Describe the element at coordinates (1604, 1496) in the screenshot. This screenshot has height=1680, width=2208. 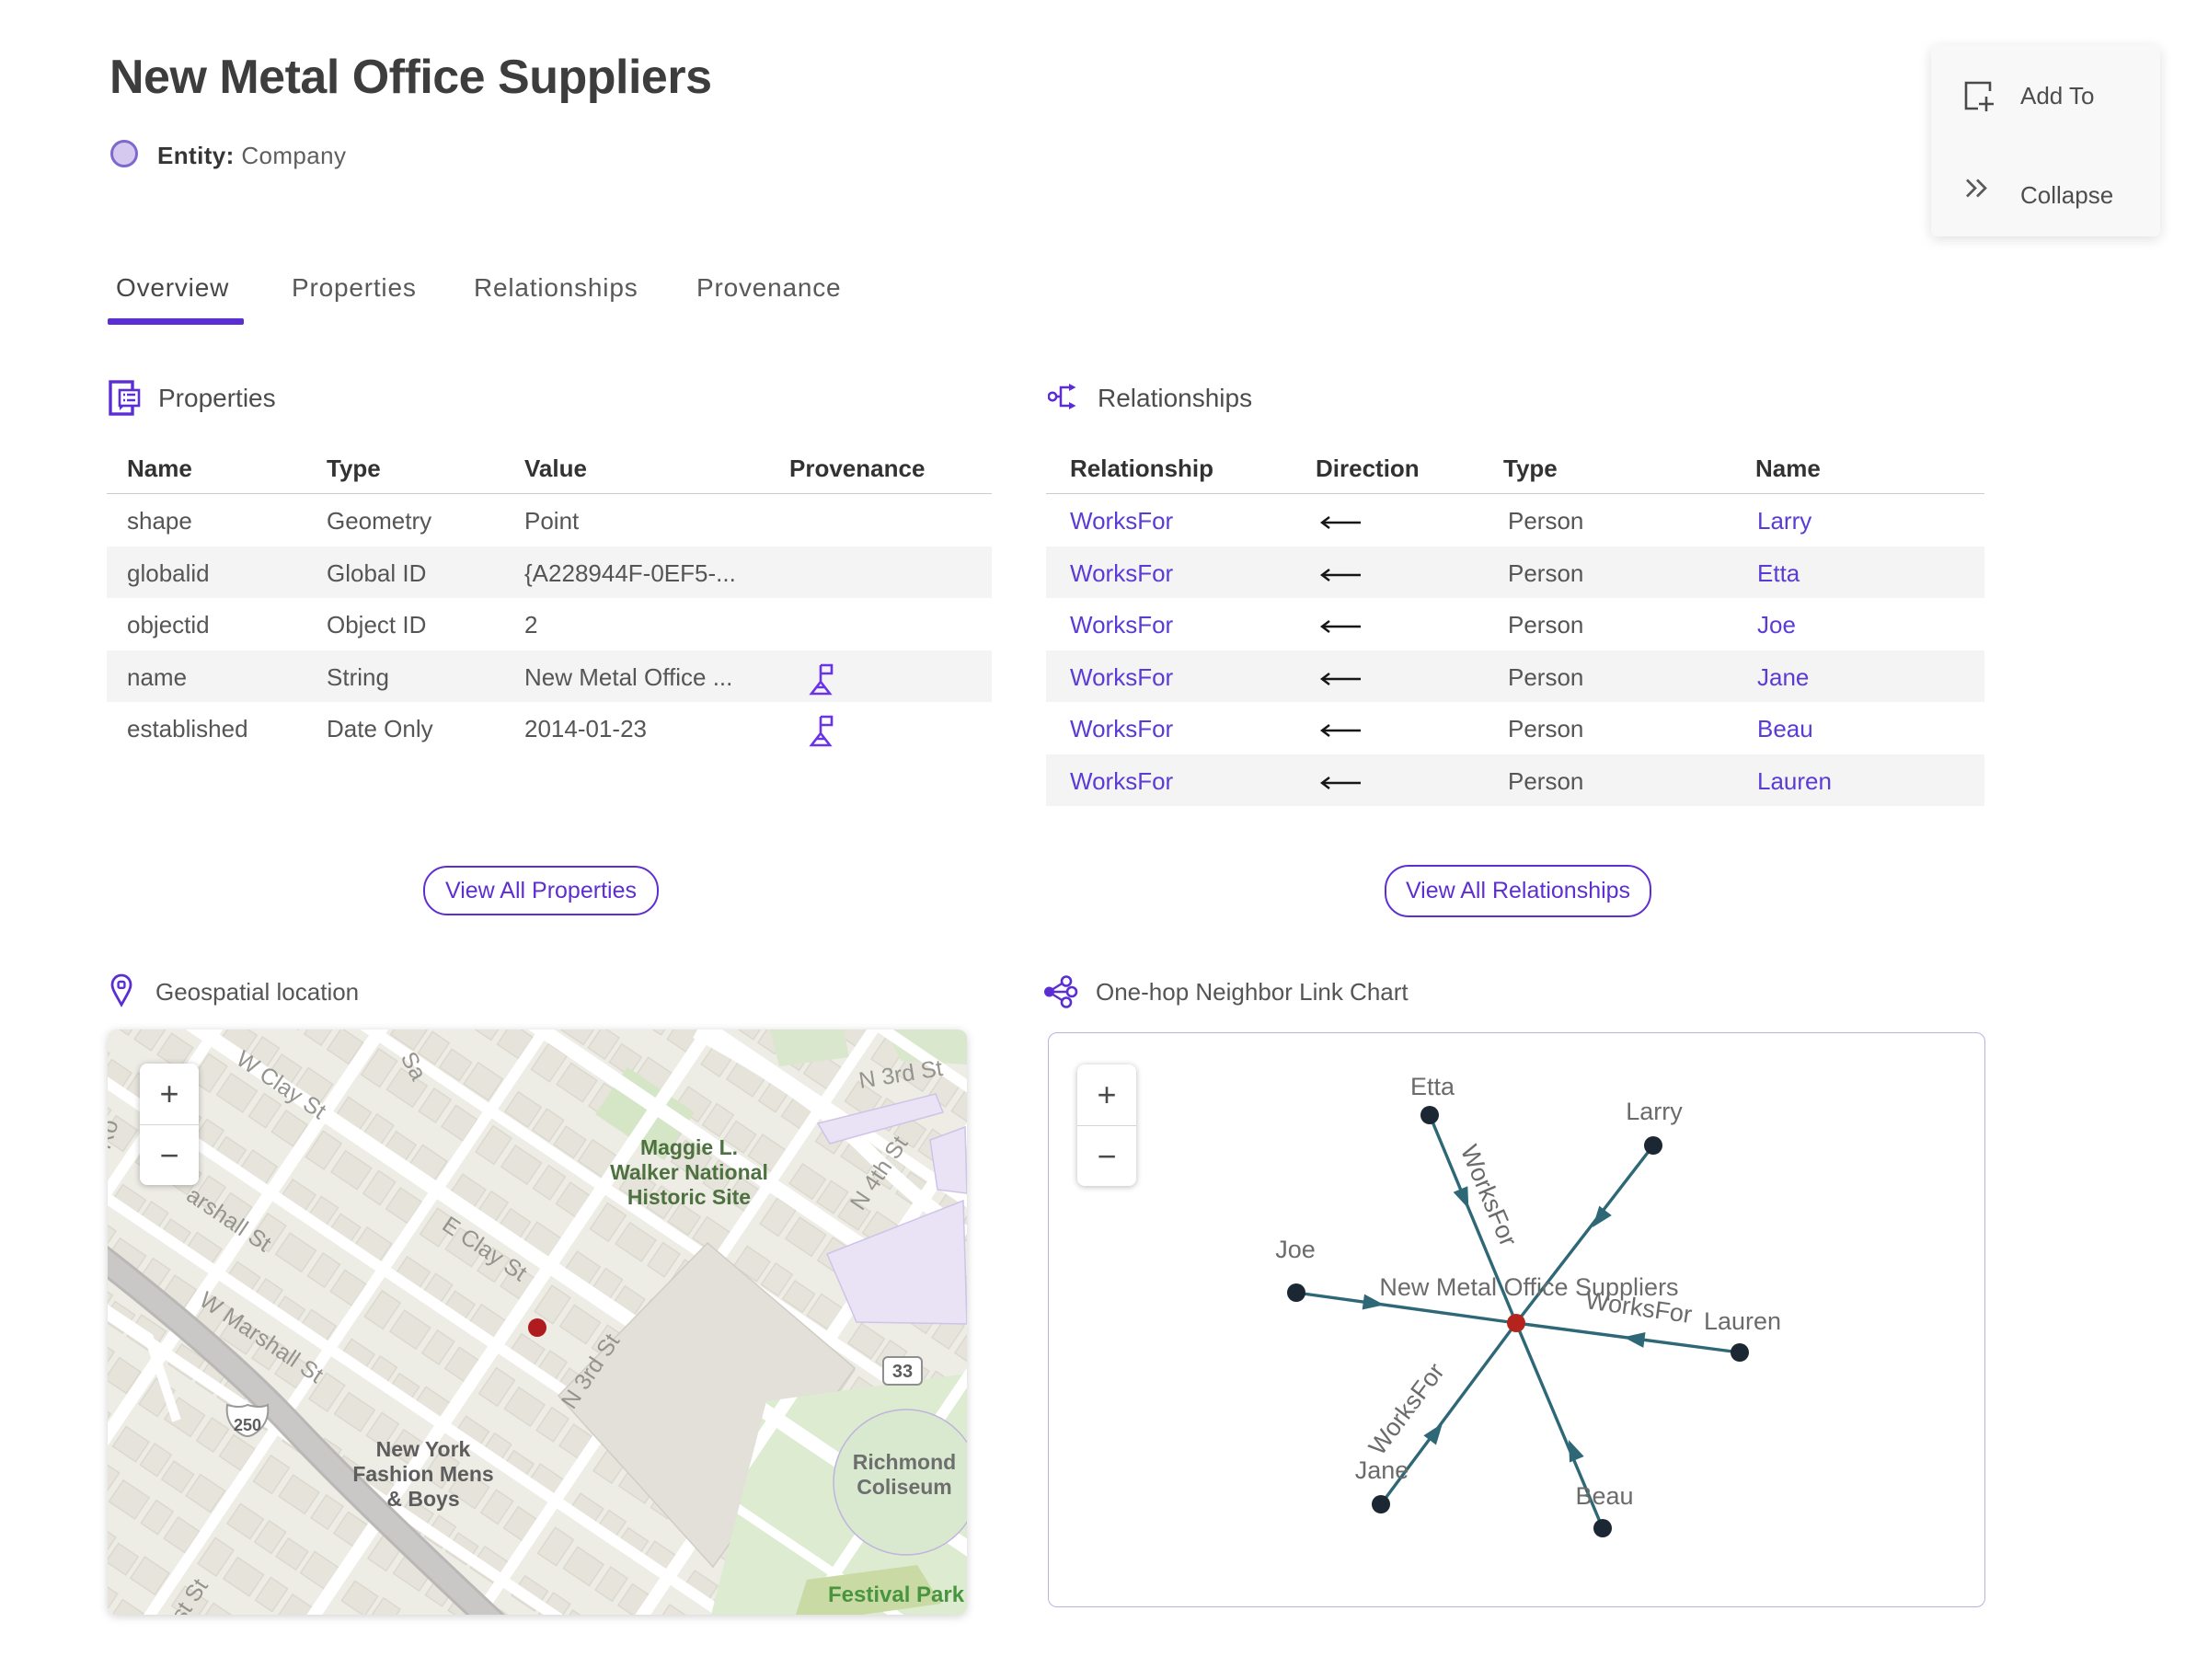
I see `svg-text: Beau` at that location.